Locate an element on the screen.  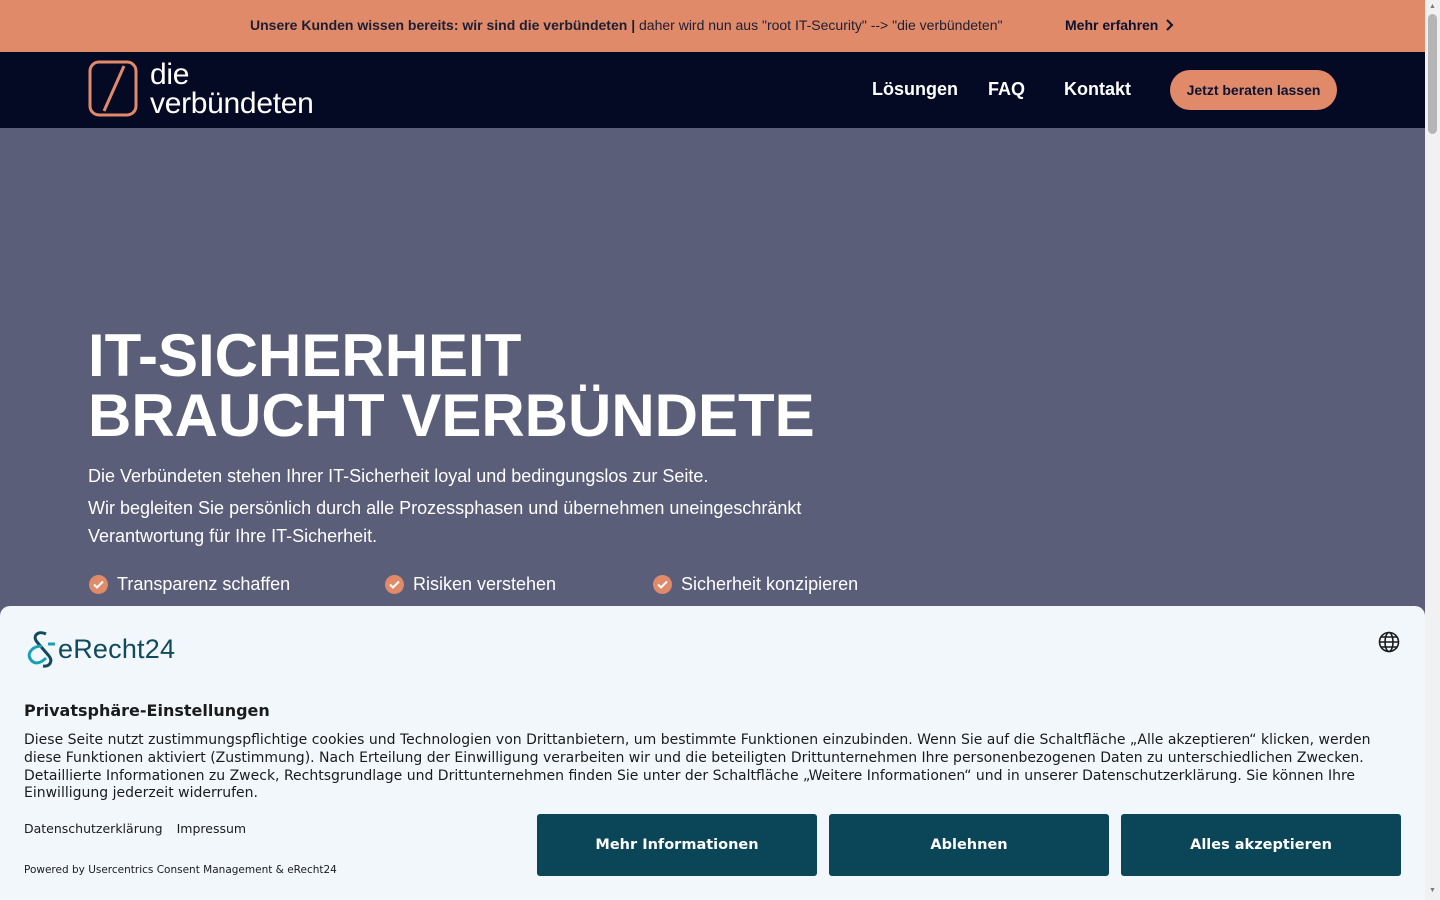
check-label: Sicherheit konzipieren is located at coordinates (770, 584).